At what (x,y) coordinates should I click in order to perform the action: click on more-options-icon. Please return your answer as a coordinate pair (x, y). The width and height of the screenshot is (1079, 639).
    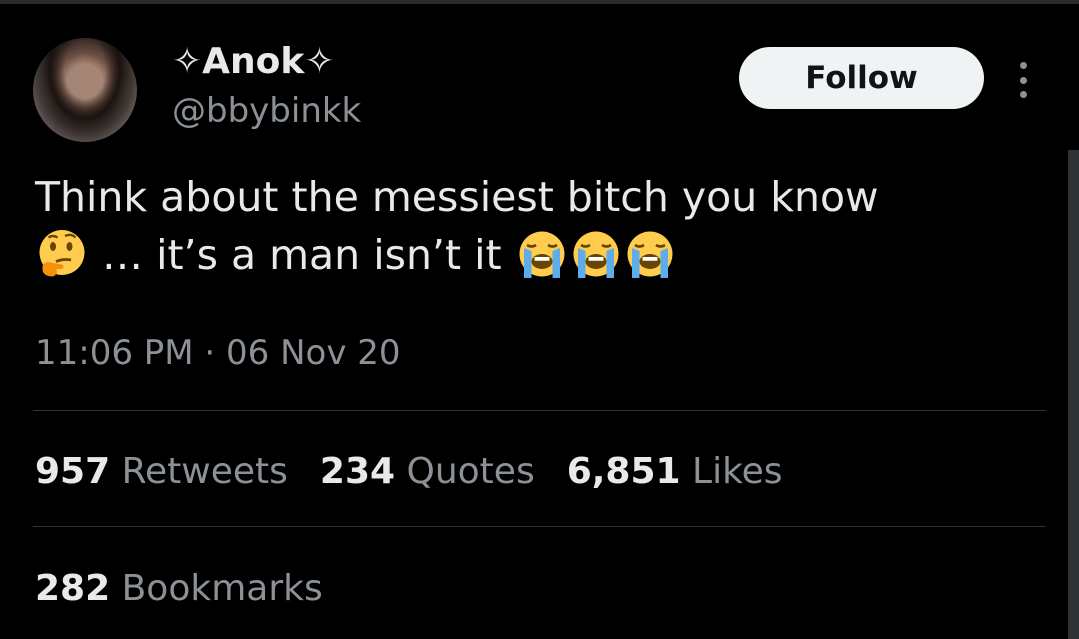
    Looking at the image, I should click on (1023, 80).